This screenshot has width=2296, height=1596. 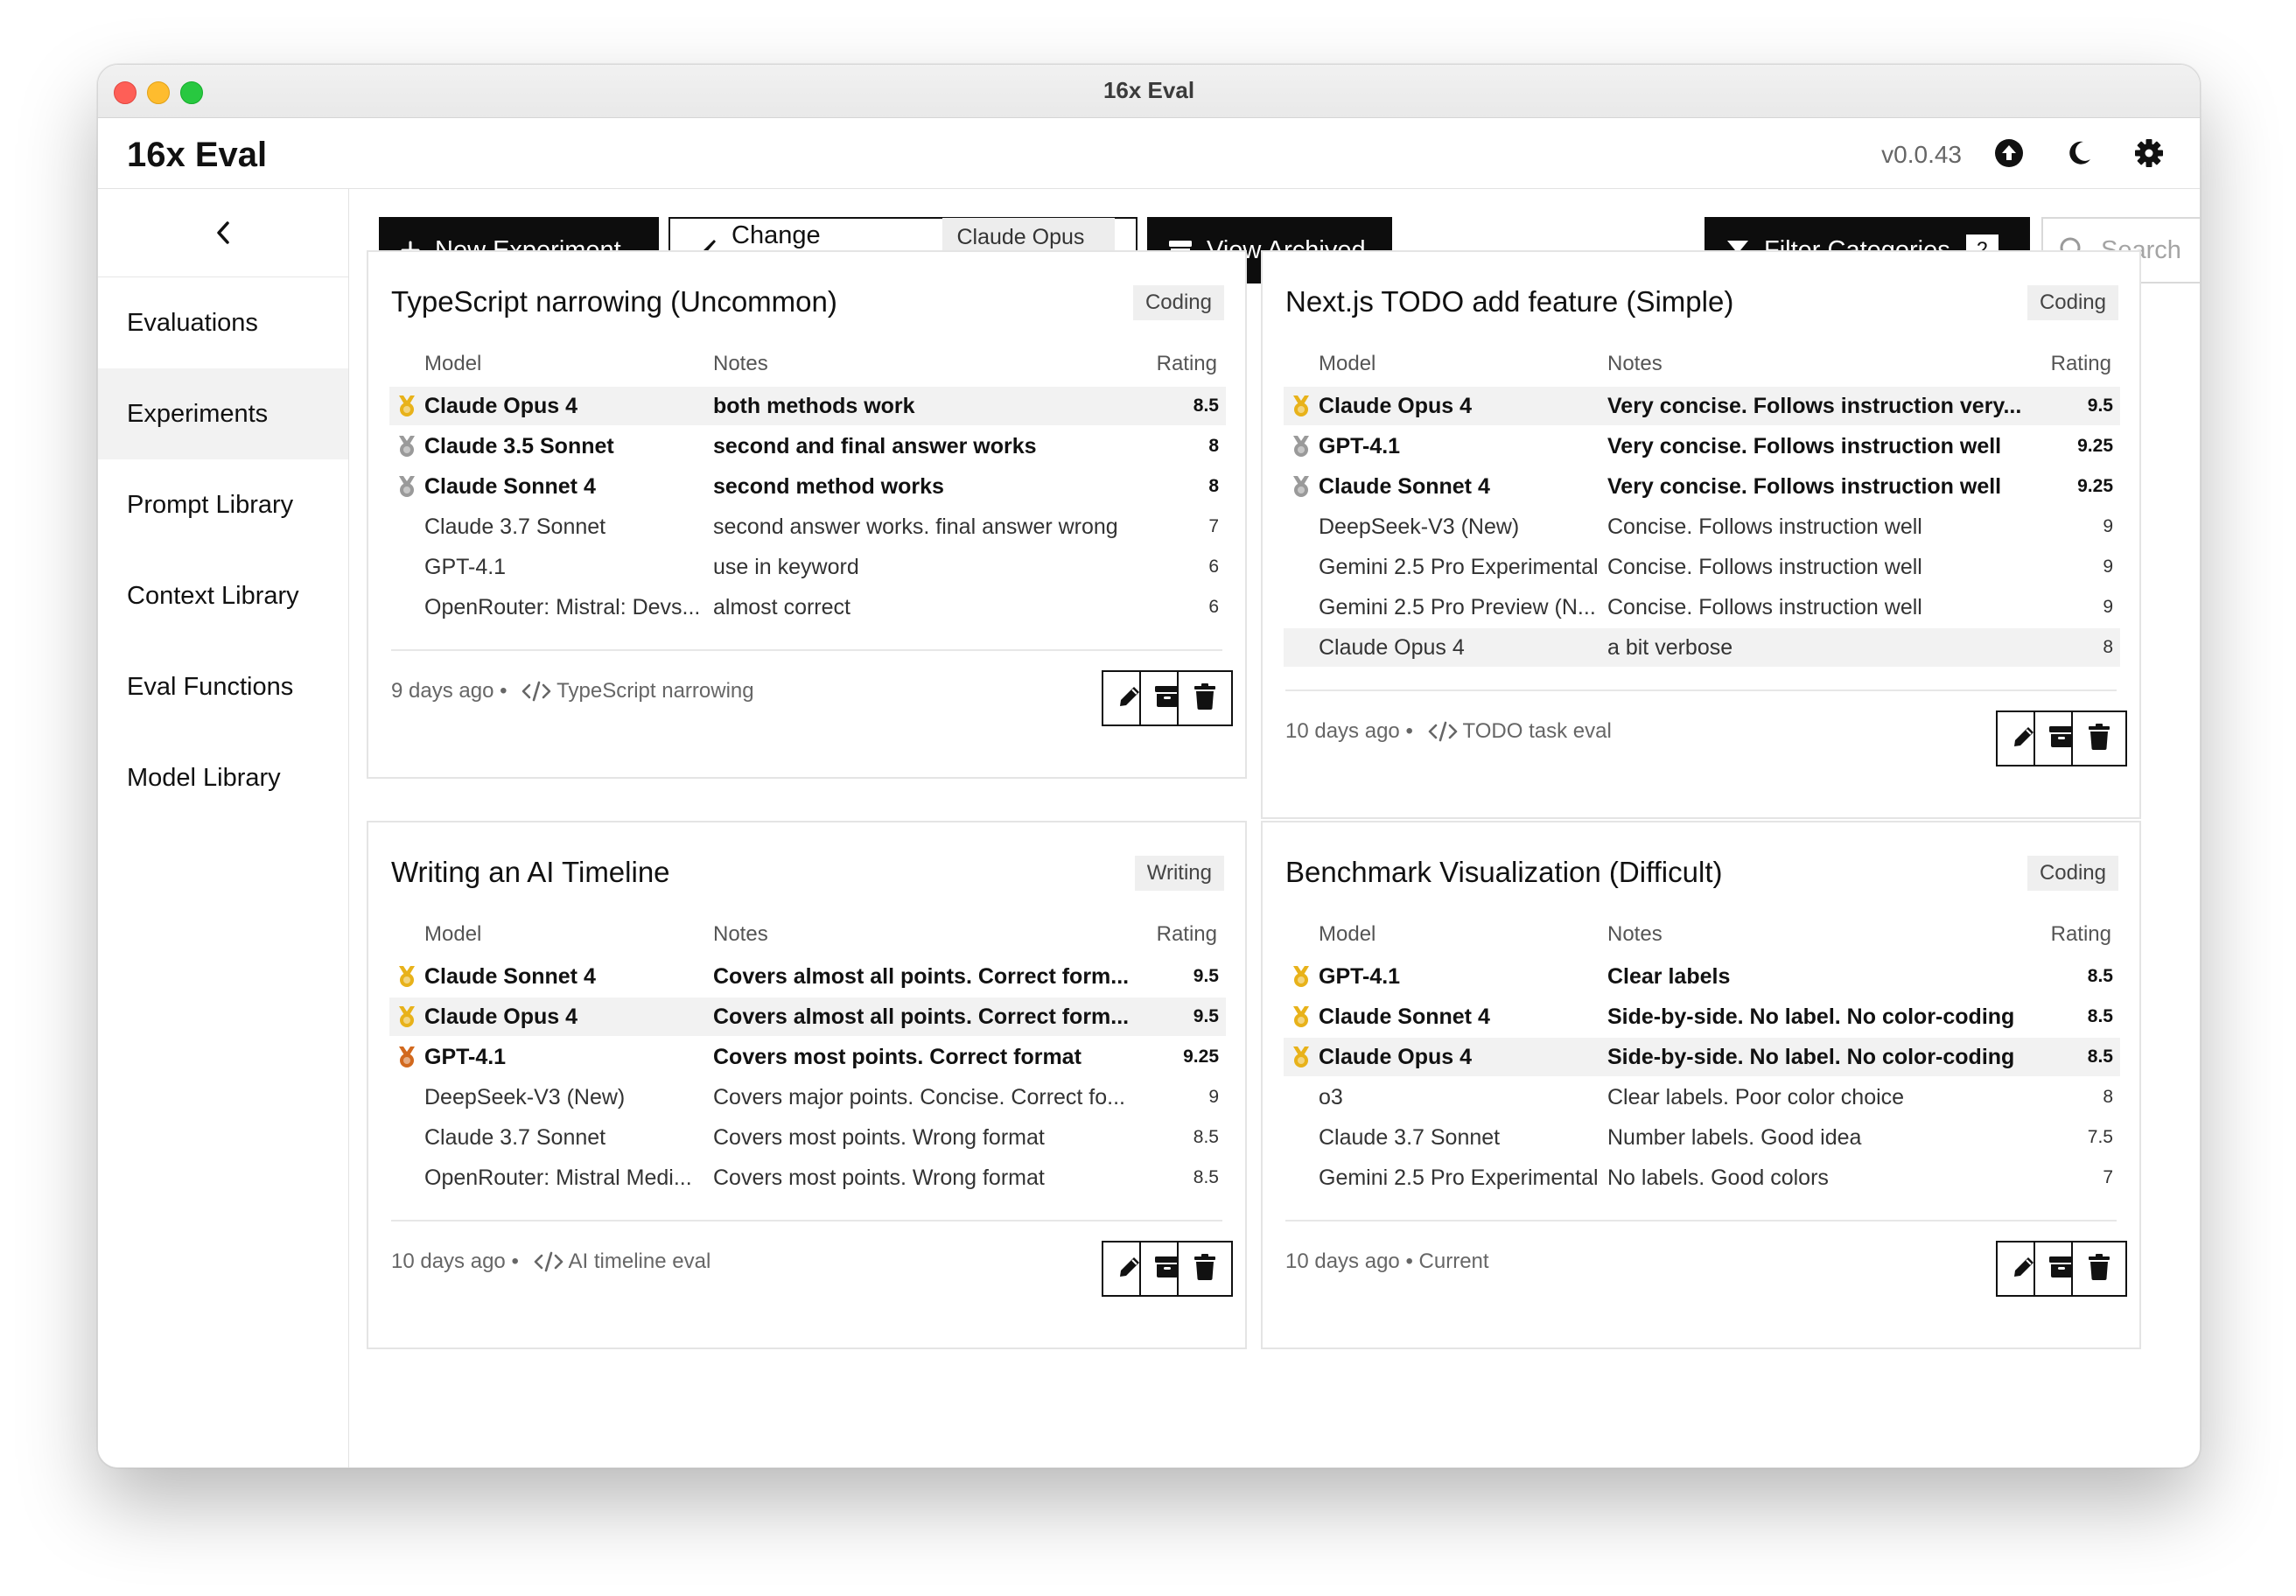 I want to click on rating-cell: 8, so click(x=1213, y=486).